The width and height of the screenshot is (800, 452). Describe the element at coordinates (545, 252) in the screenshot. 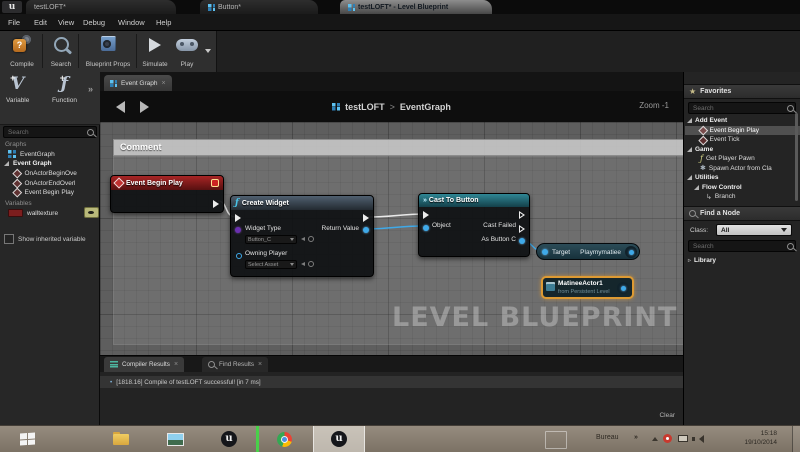

I see `target-pin` at that location.